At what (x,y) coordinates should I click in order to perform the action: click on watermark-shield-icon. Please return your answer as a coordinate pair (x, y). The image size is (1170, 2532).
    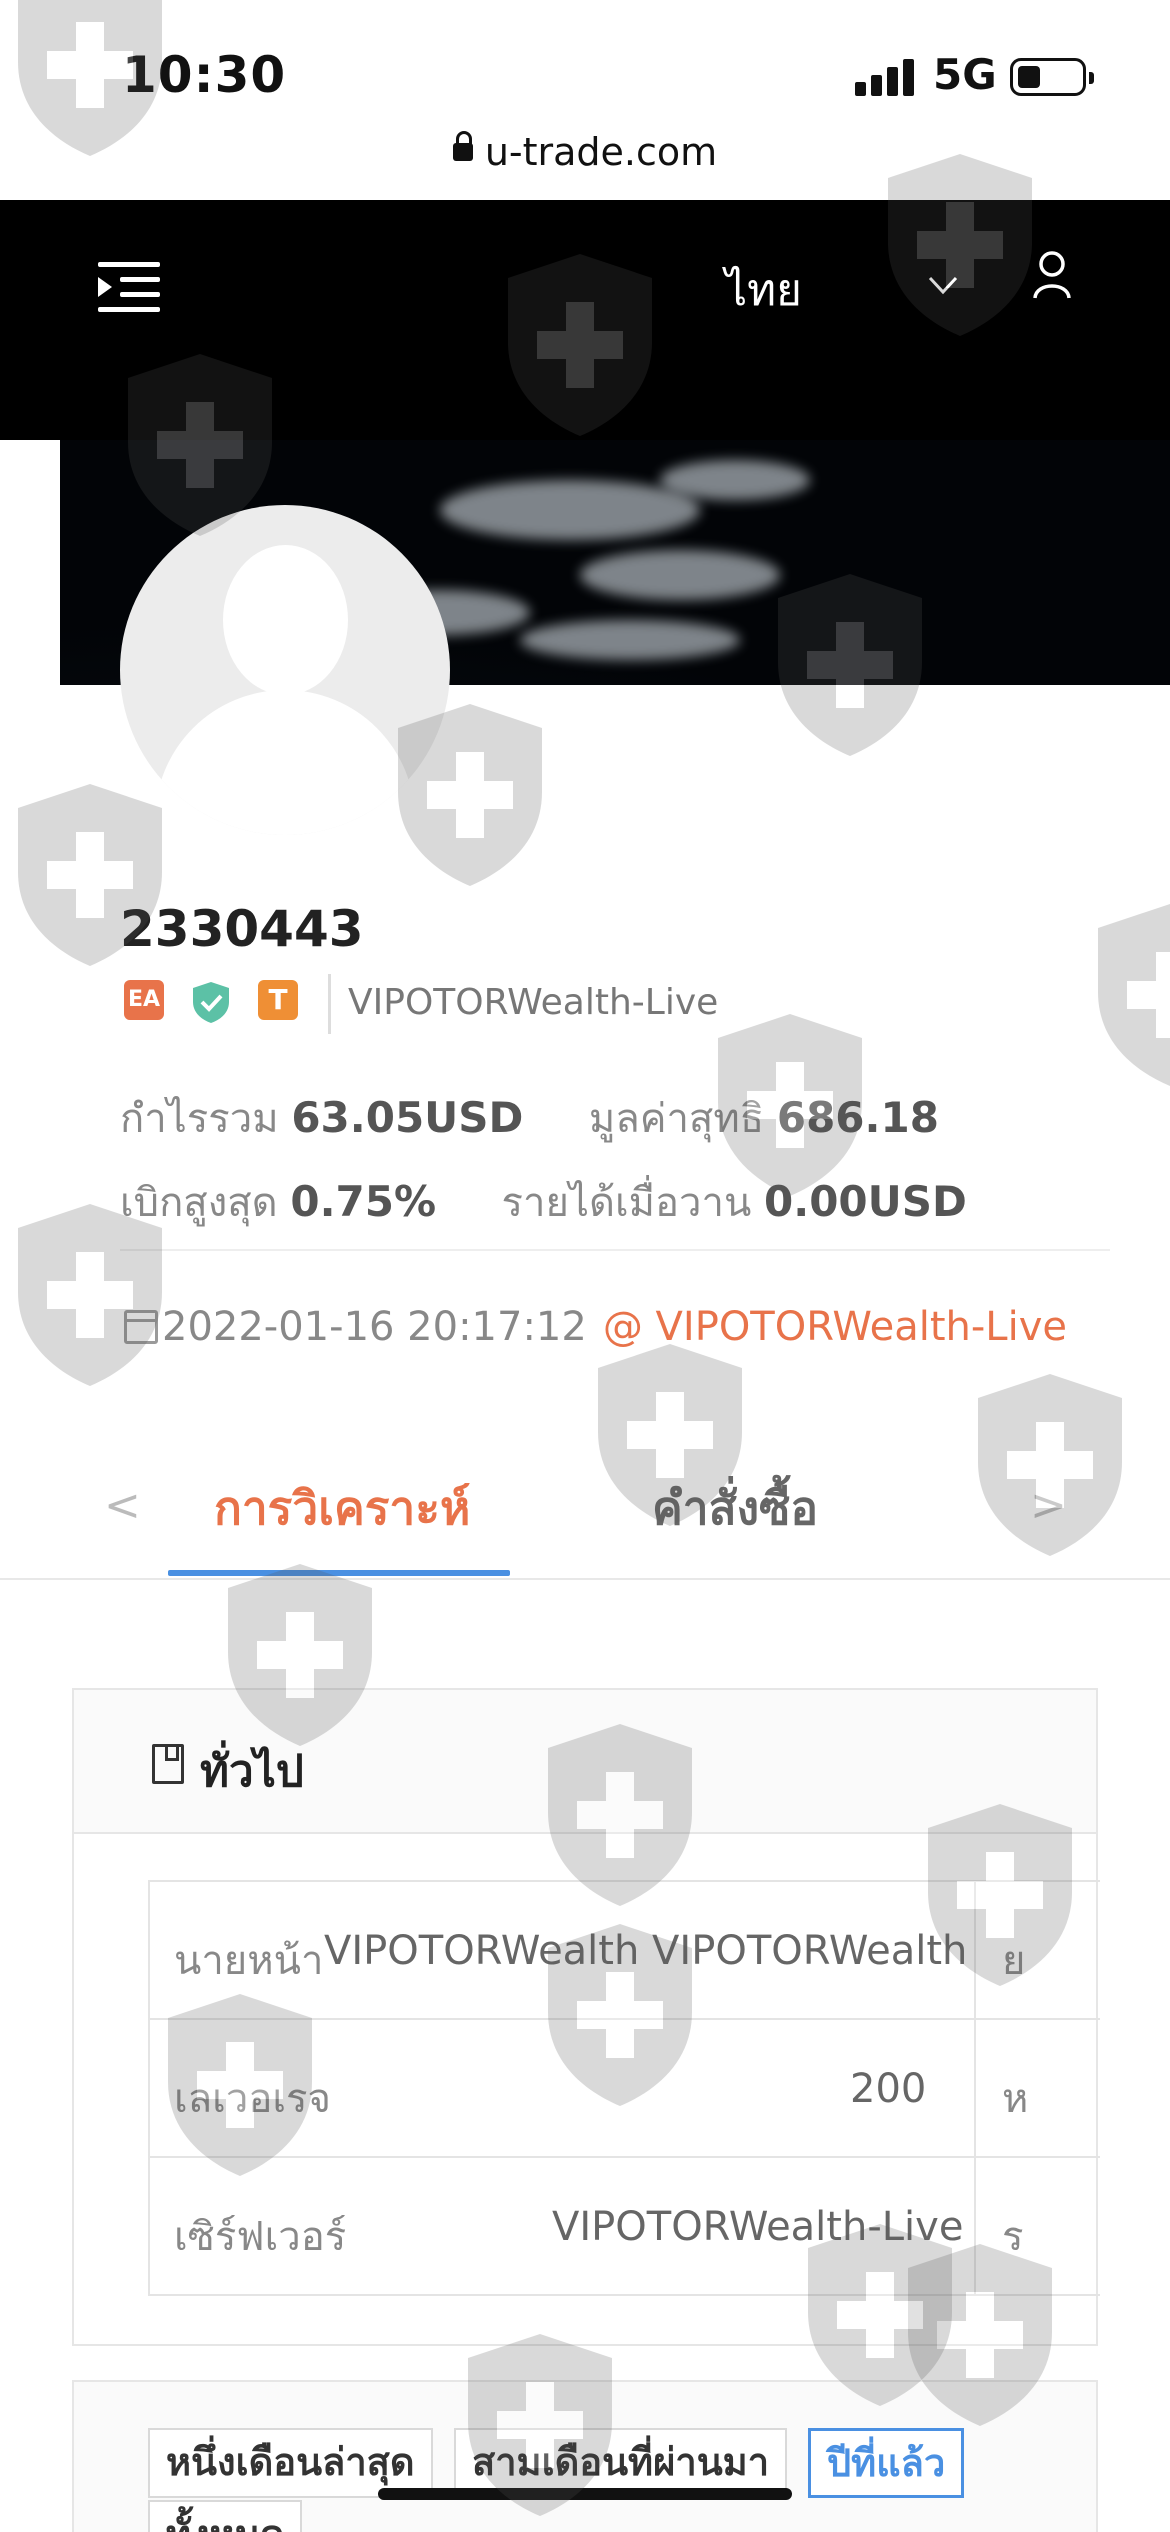
    Looking at the image, I should click on (1134, 995).